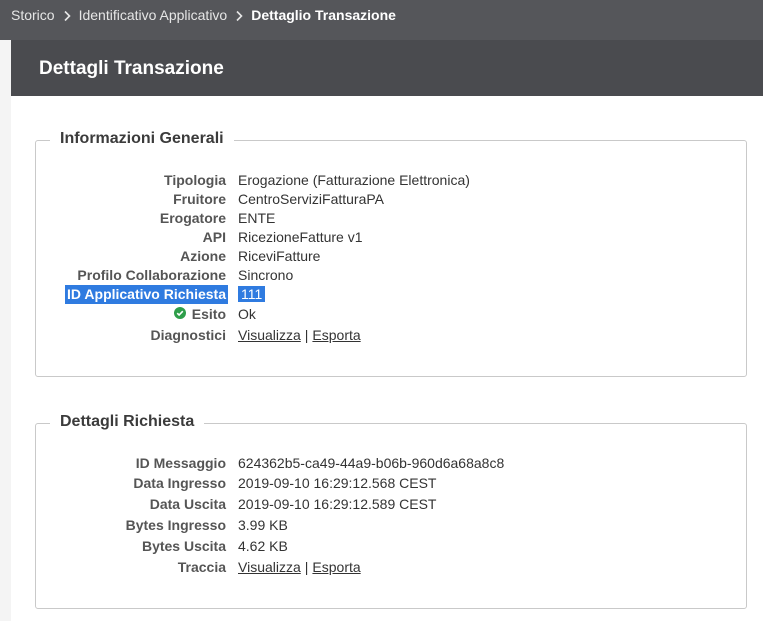 This screenshot has height=621, width=763. Describe the element at coordinates (269, 335) in the screenshot. I see `diagnostici-view-link: Visualizza` at that location.